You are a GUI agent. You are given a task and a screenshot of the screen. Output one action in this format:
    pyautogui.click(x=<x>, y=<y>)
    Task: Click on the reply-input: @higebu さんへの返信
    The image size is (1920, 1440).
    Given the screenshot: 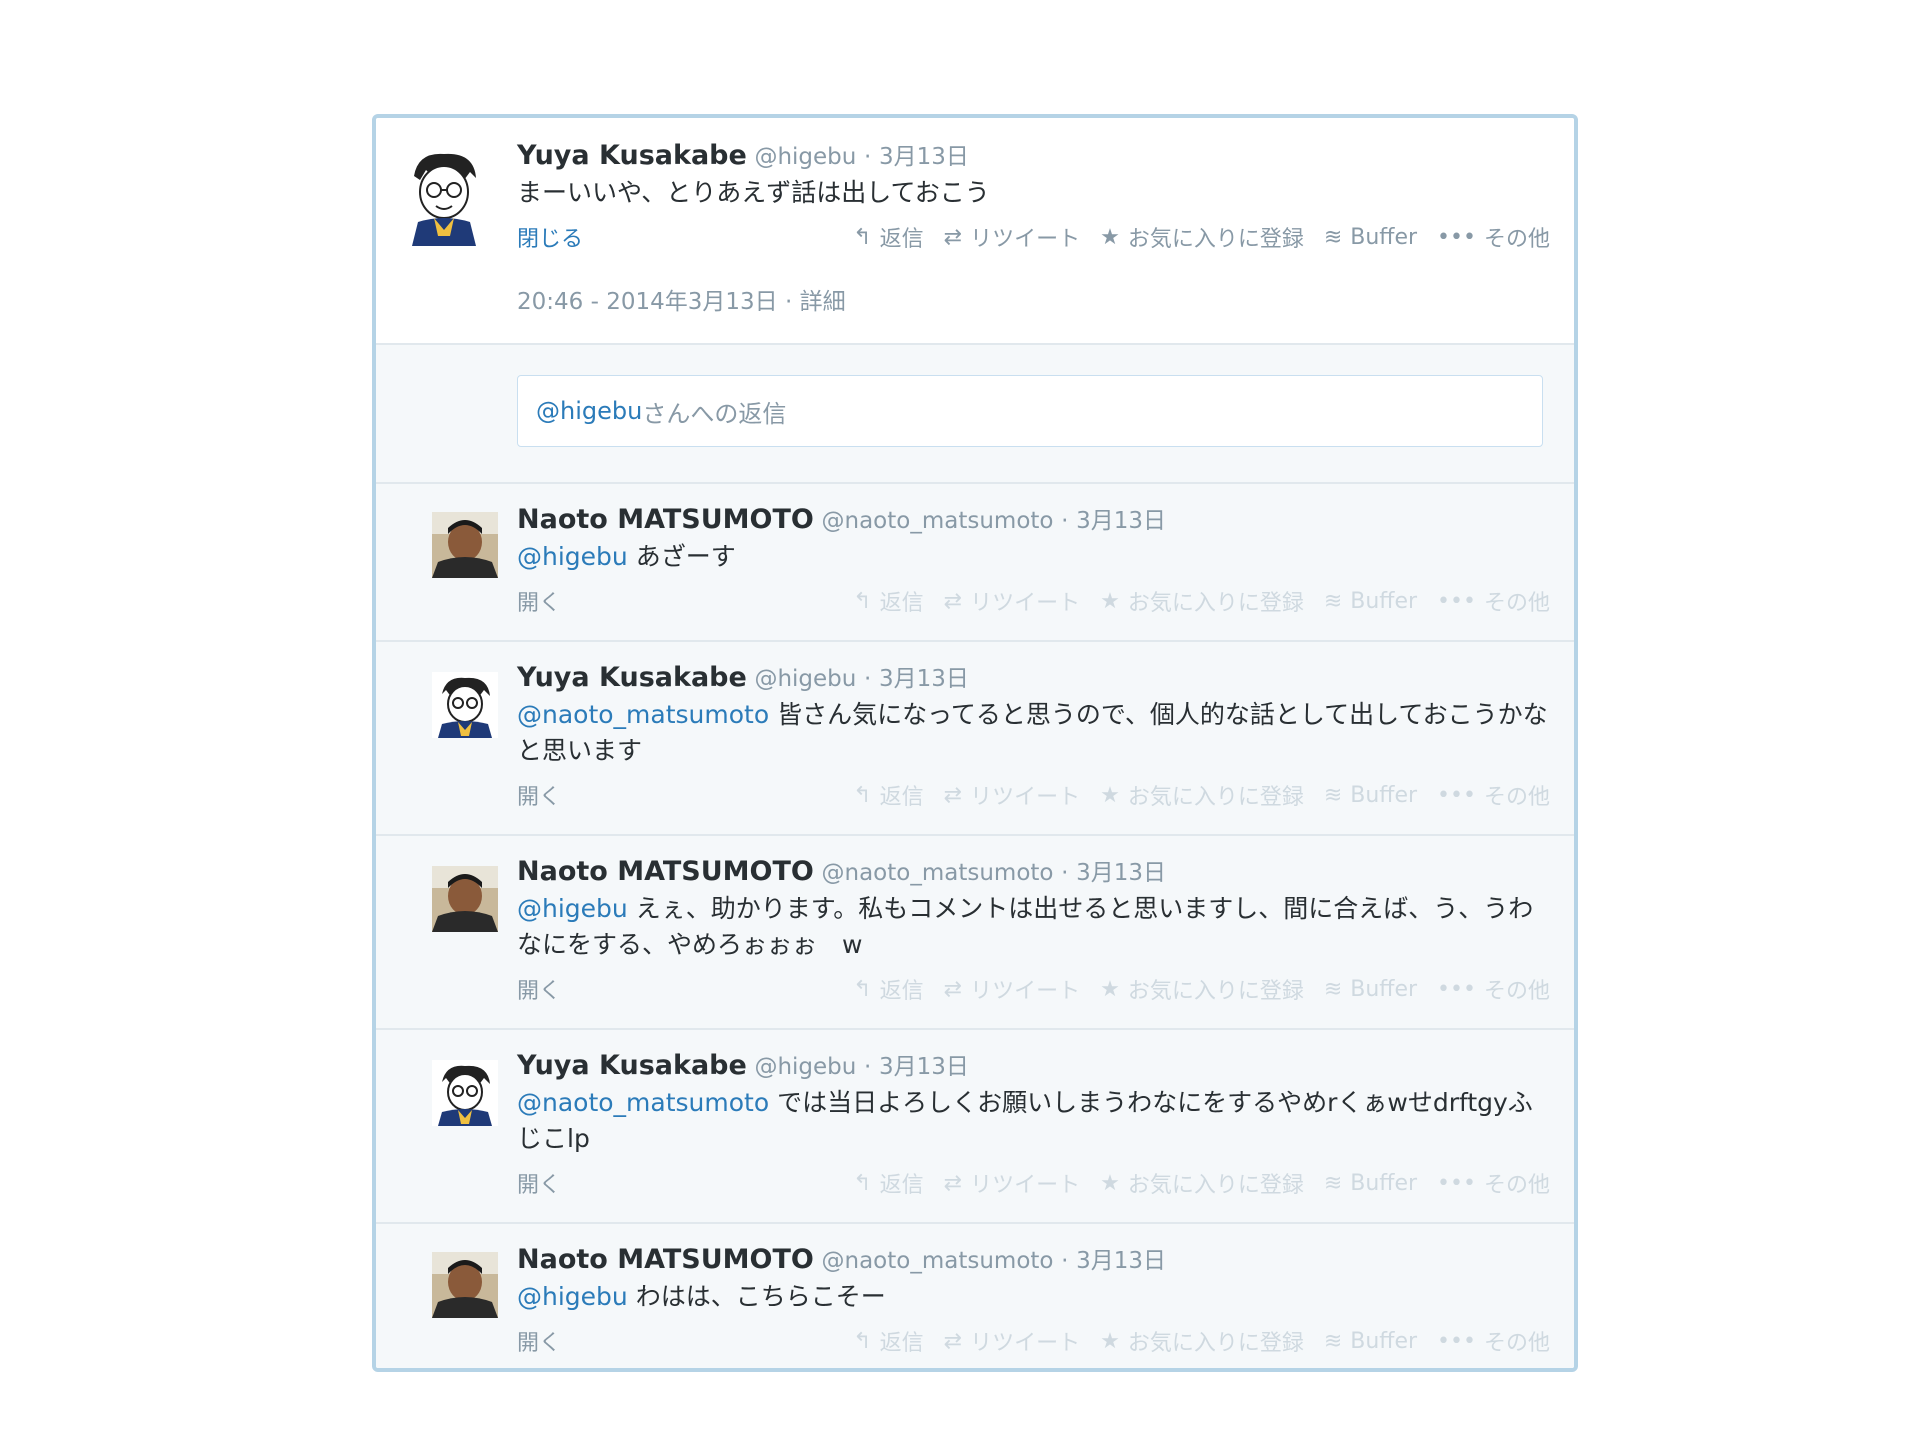 What is the action you would take?
    pyautogui.click(x=1030, y=411)
    